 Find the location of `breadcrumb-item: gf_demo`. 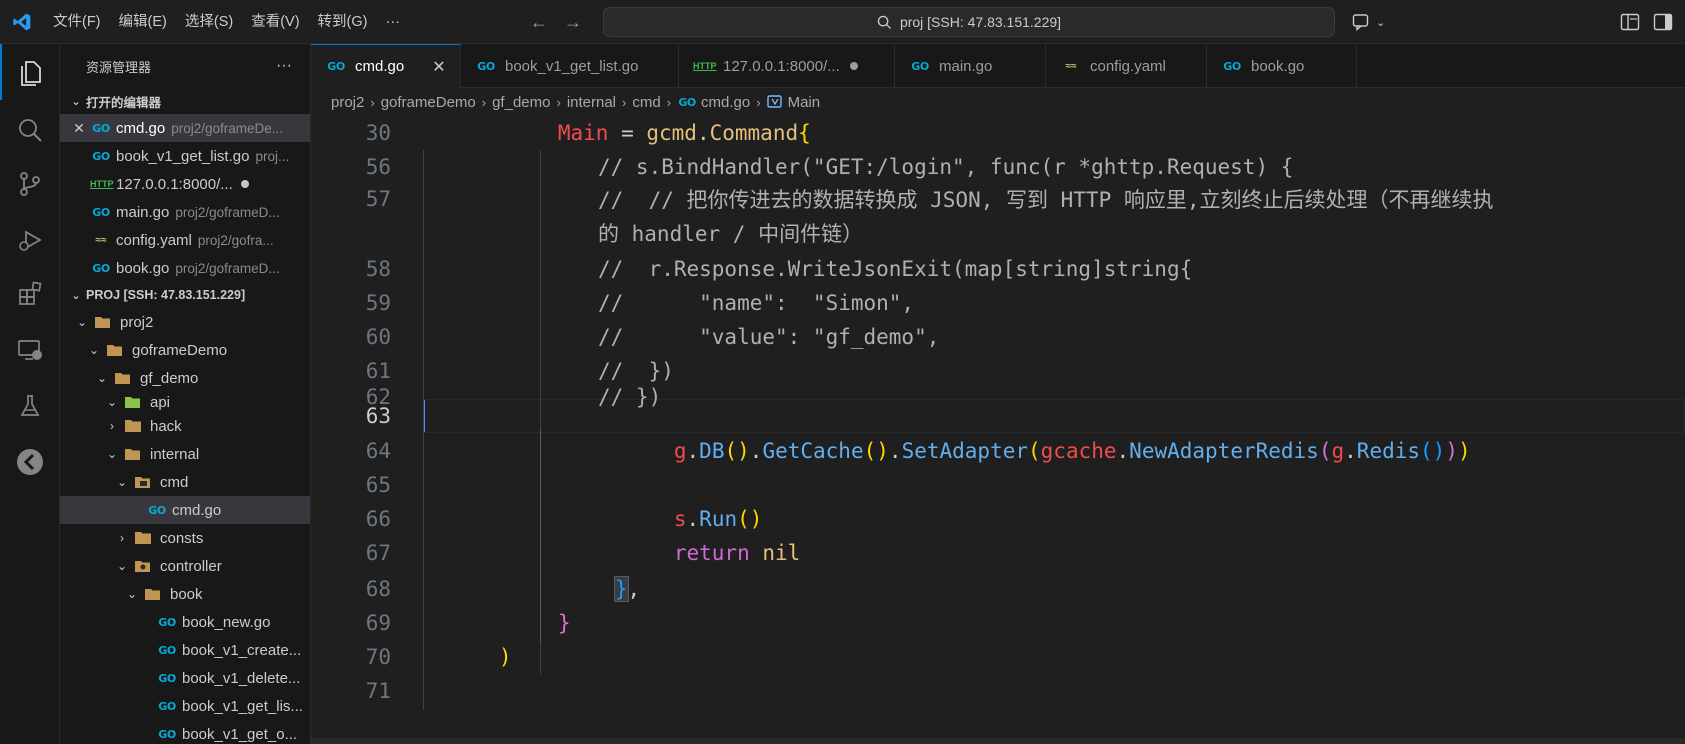

breadcrumb-item: gf_demo is located at coordinates (521, 102).